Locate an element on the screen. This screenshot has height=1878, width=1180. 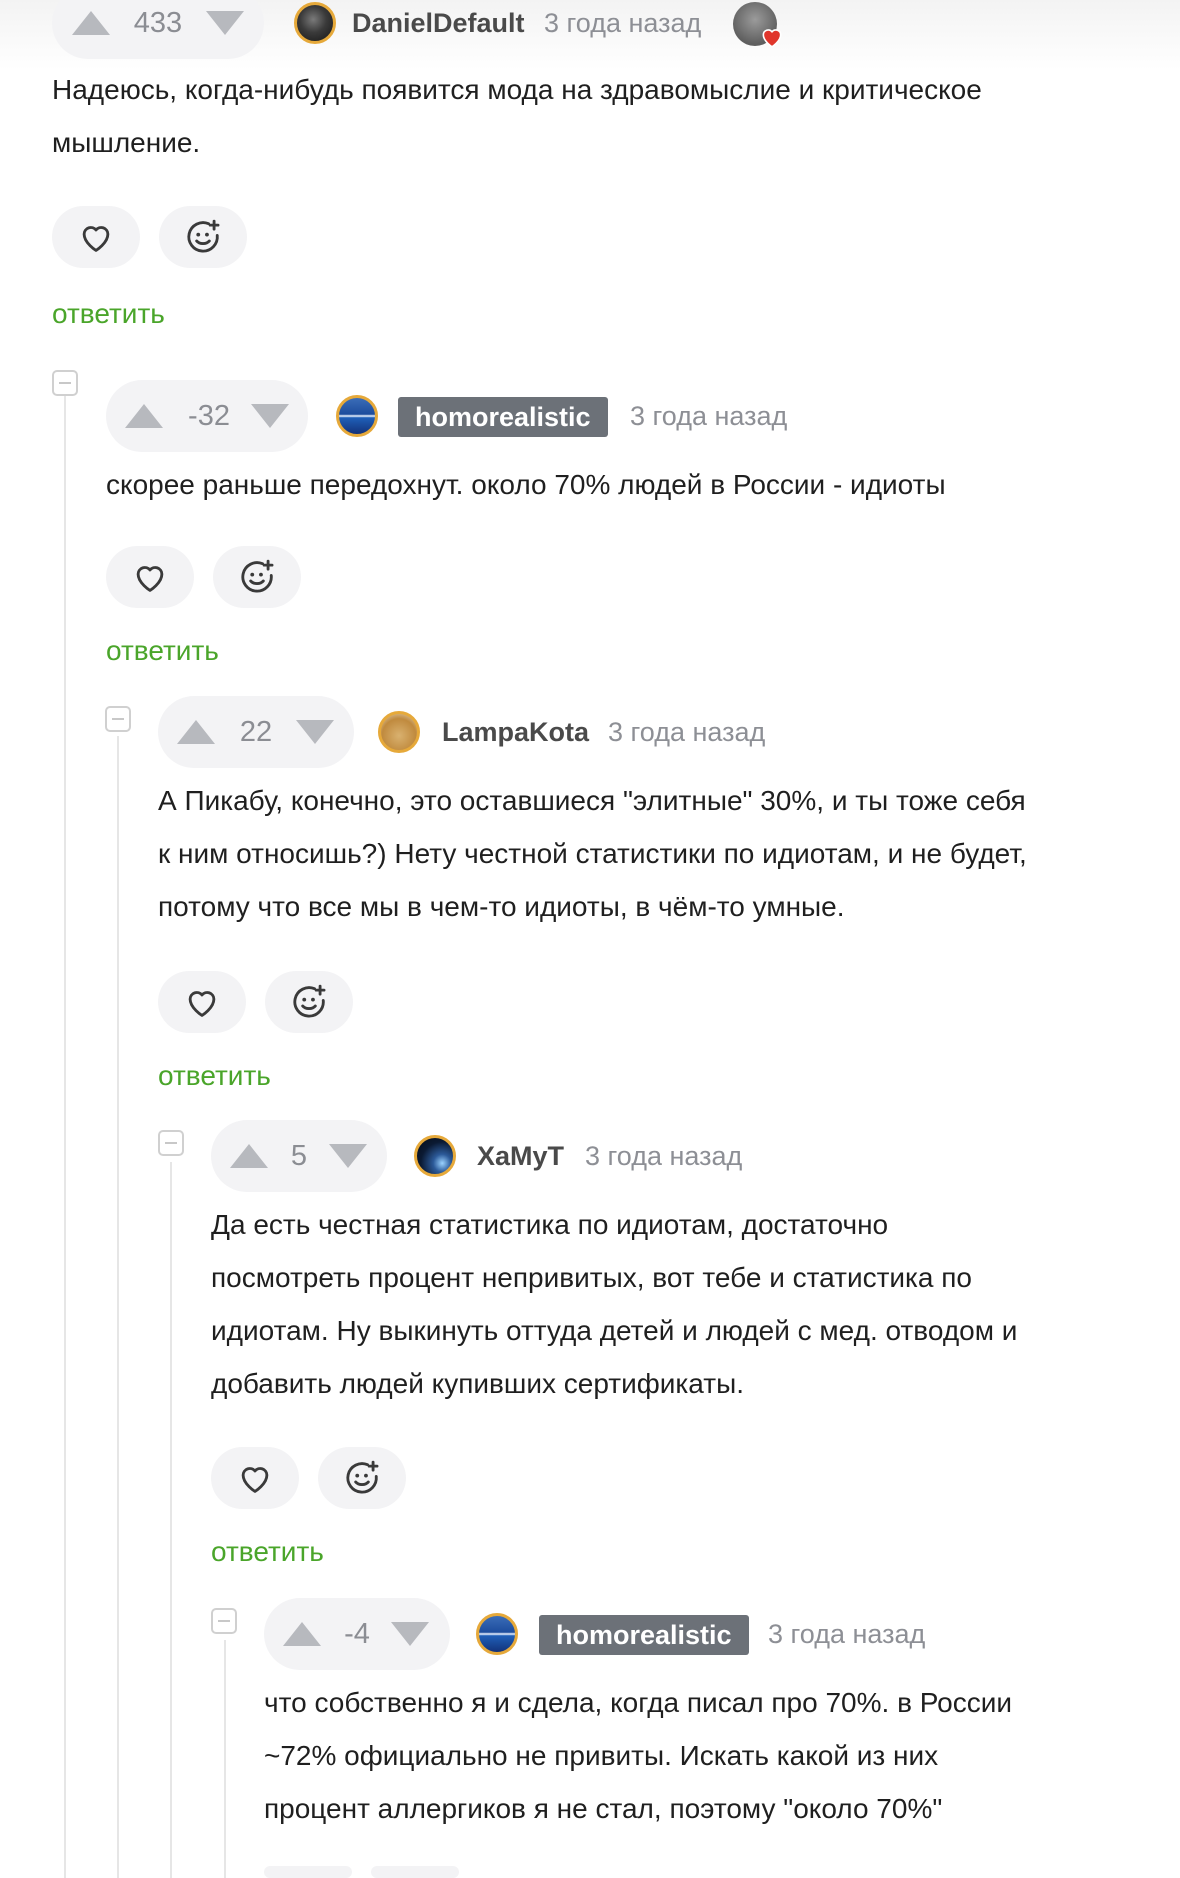
vote-widget: 22 is located at coordinates (256, 732).